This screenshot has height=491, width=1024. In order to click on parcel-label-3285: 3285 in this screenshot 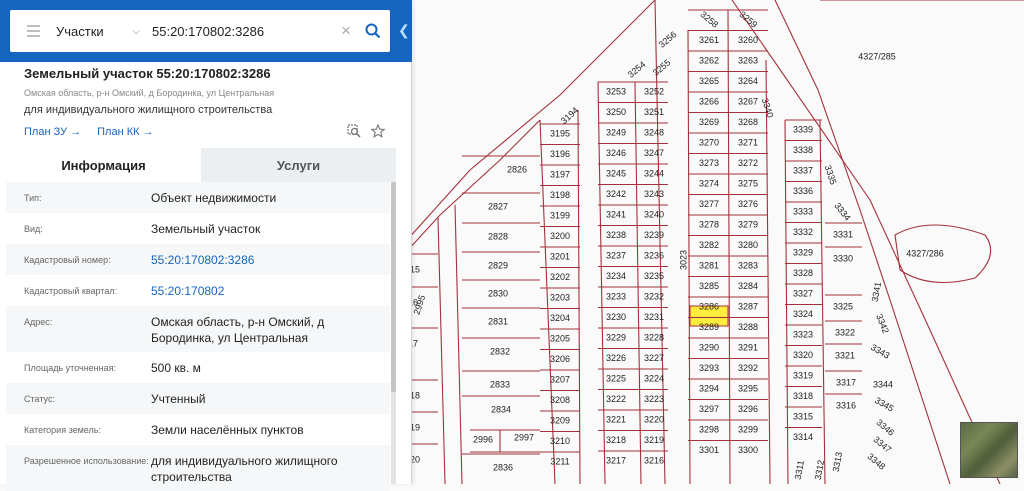, I will do `click(709, 286)`.